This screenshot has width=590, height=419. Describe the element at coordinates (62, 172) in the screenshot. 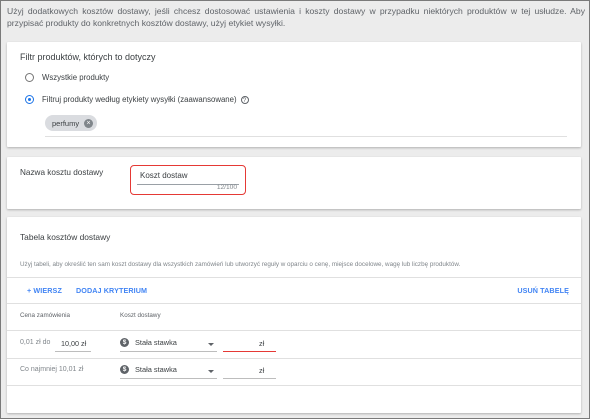

I see `cost-name-label: Nazwa kosztu dostawy` at that location.